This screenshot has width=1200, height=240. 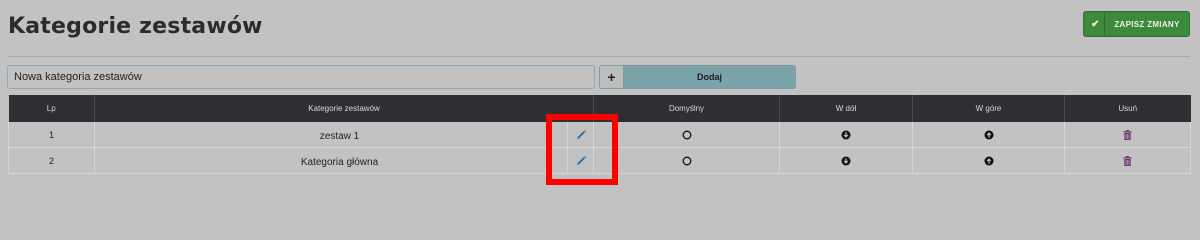 What do you see at coordinates (301, 77) in the screenshot?
I see `new-category-input` at bounding box center [301, 77].